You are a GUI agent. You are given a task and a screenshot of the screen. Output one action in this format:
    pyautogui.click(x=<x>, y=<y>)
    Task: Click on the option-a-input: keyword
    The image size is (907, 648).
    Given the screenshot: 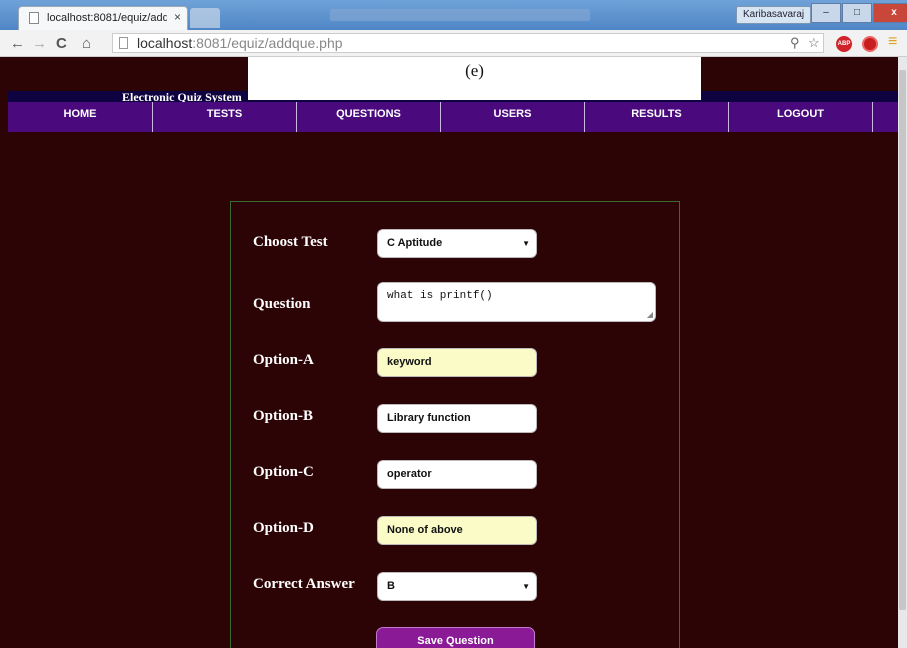 What is the action you would take?
    pyautogui.click(x=457, y=362)
    